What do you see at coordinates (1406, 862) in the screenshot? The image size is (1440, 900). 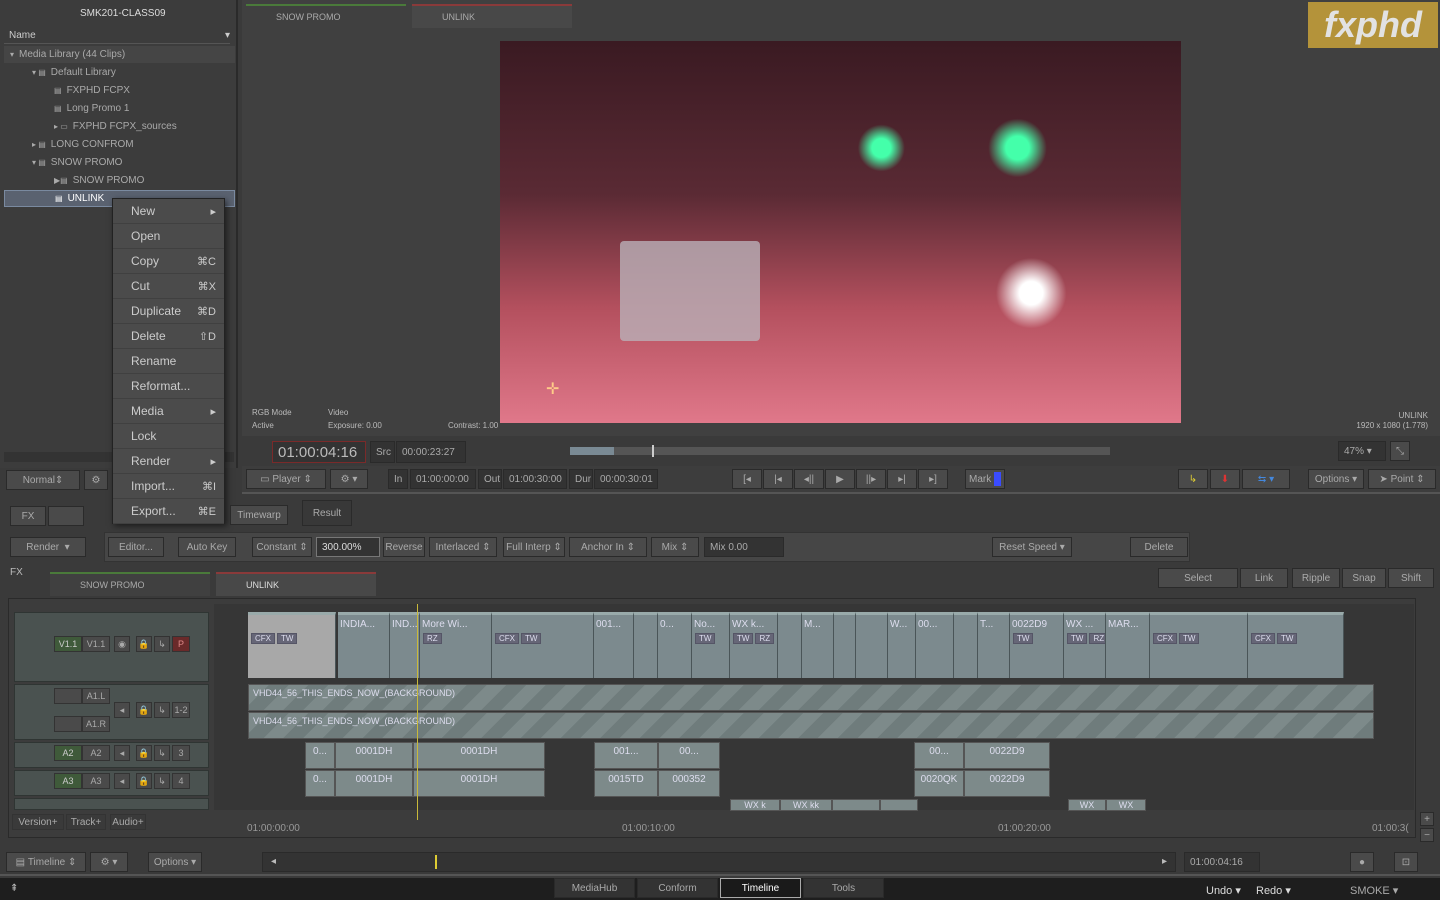 I see `fit-button: ⊡` at bounding box center [1406, 862].